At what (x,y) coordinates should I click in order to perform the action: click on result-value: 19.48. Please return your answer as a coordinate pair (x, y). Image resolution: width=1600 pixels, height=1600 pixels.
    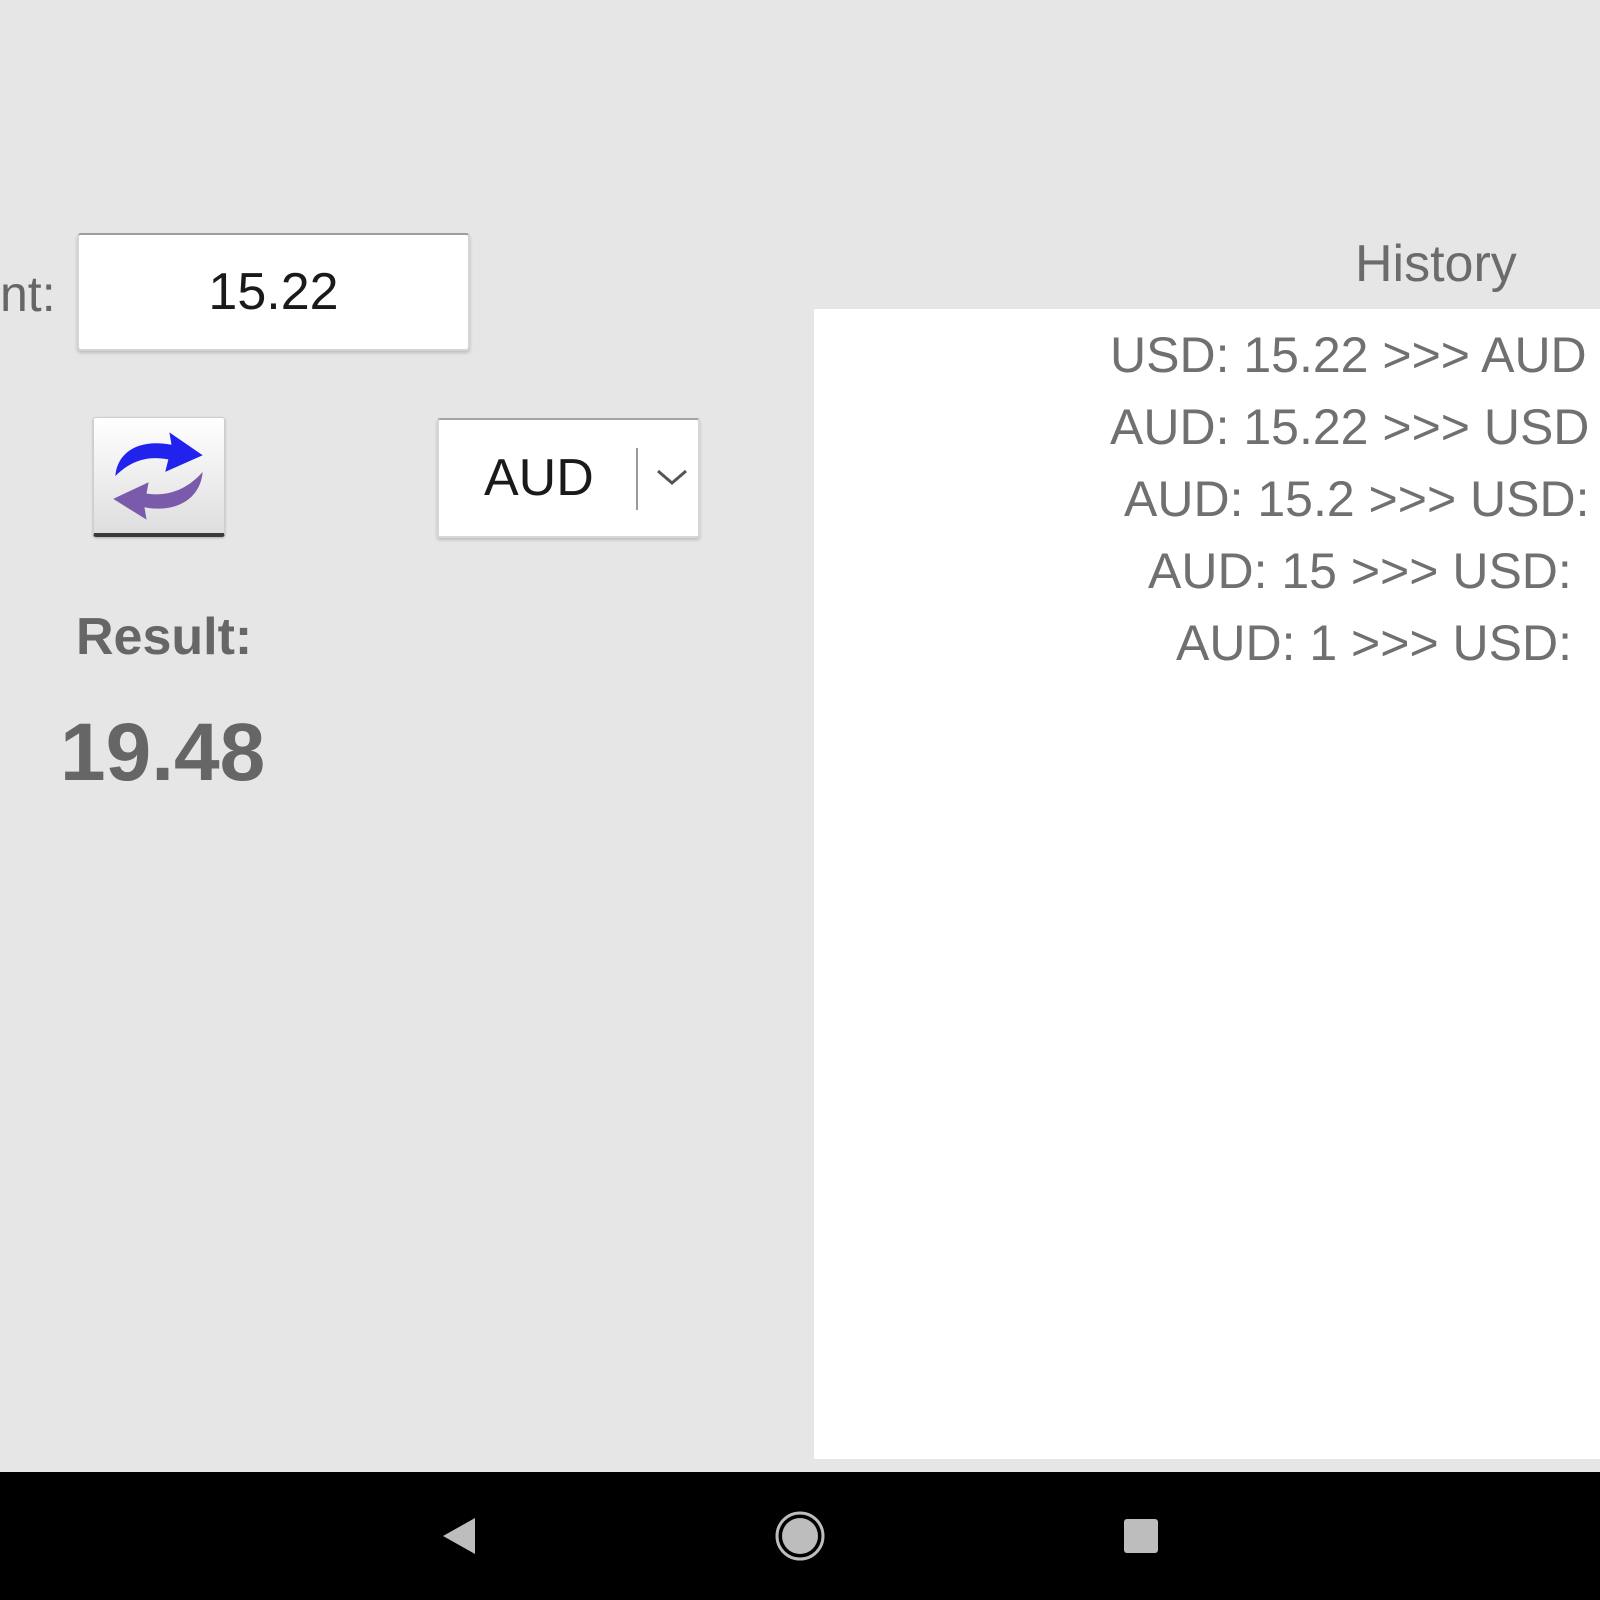
    Looking at the image, I should click on (163, 752).